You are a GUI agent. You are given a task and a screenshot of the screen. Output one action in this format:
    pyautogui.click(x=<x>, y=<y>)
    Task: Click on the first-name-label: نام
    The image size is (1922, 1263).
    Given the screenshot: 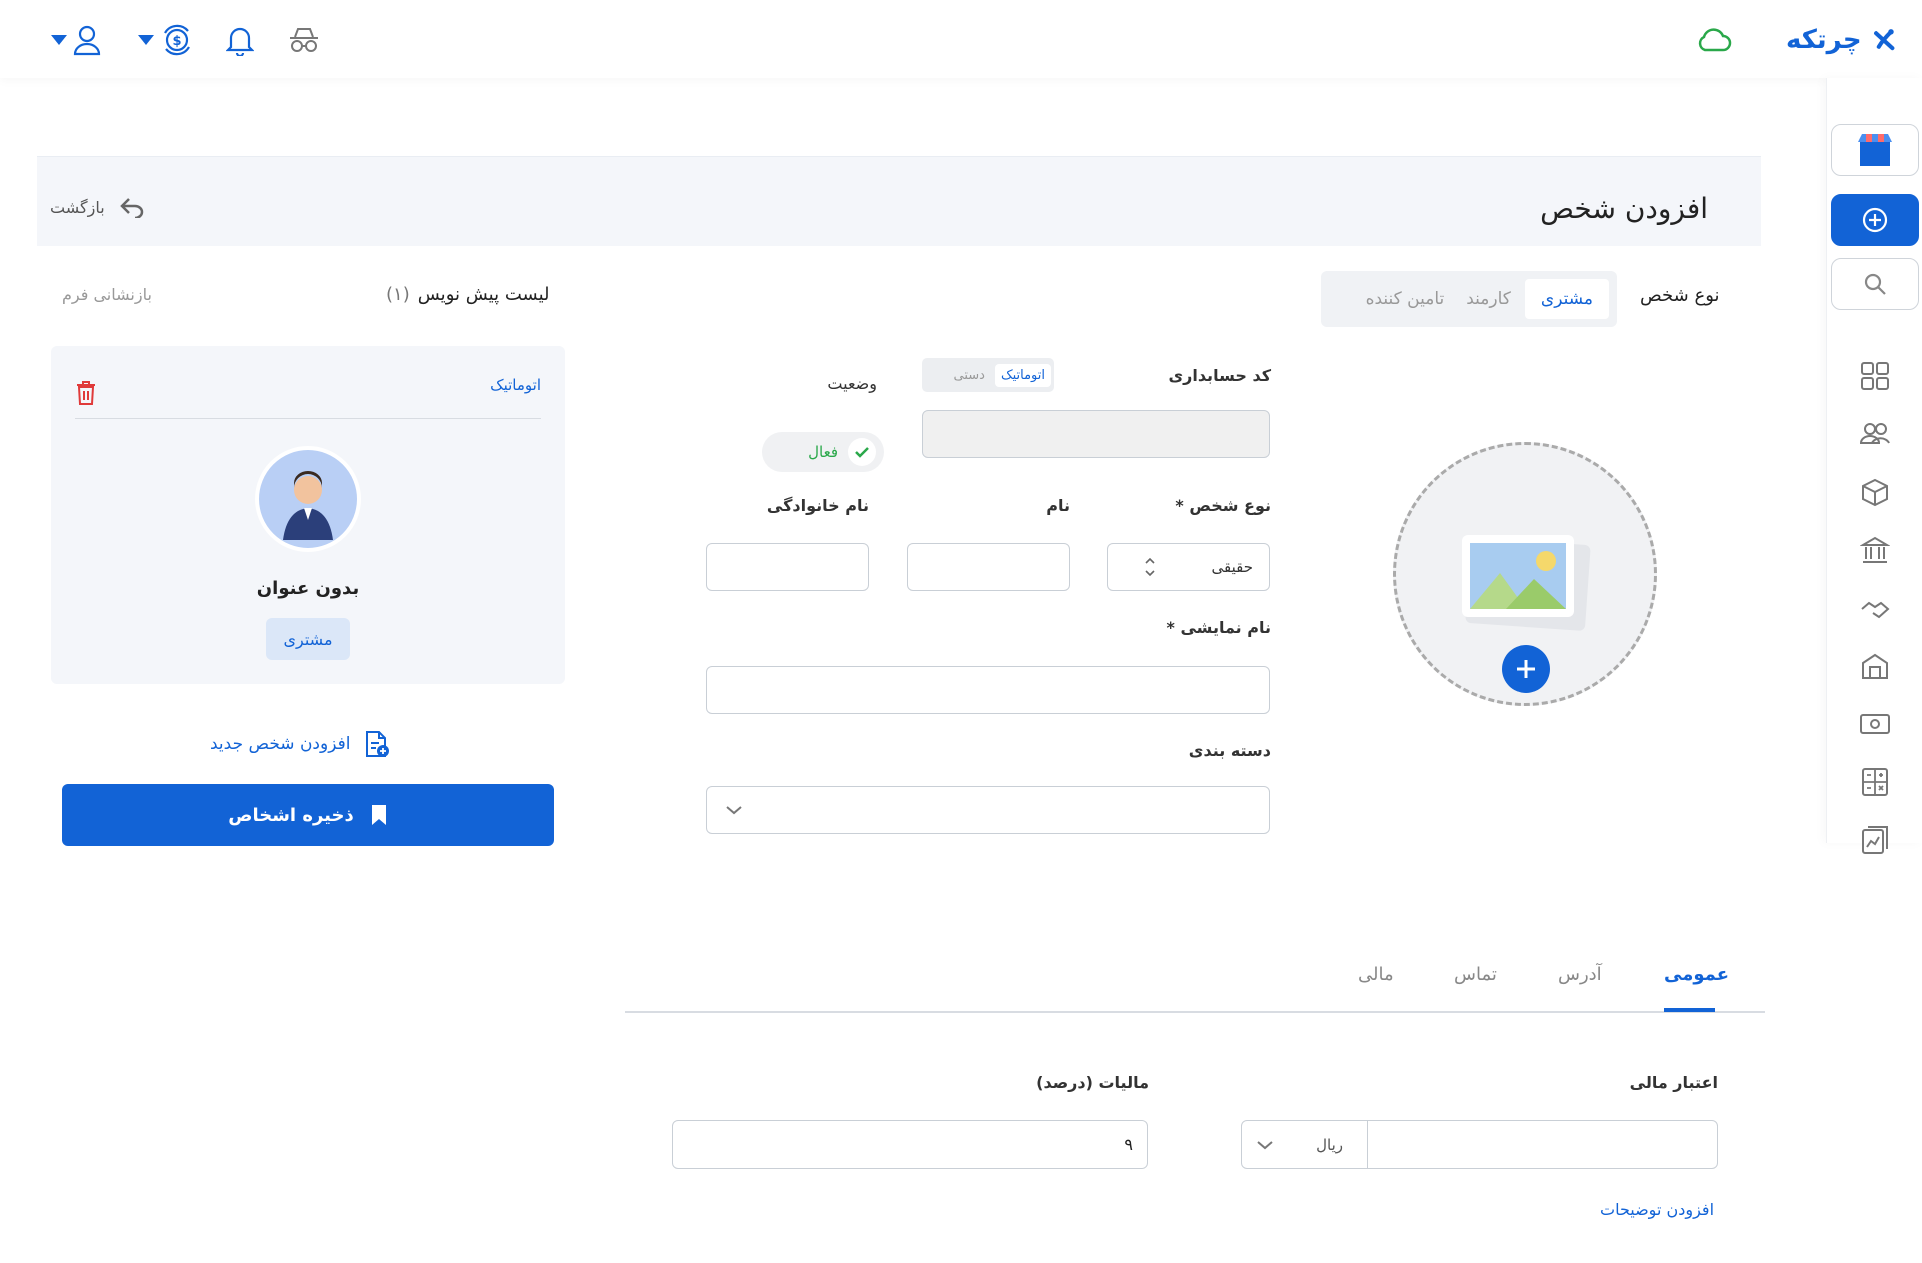 What is the action you would take?
    pyautogui.click(x=1058, y=505)
    